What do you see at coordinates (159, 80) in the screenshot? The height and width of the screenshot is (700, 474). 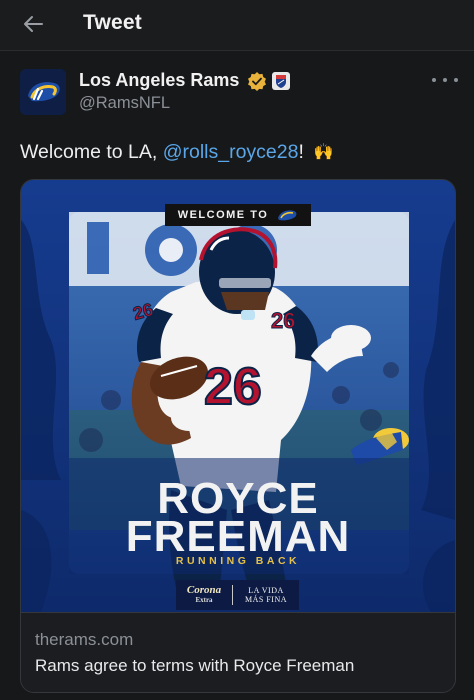 I see `author-name: Los Angeles Rams` at bounding box center [159, 80].